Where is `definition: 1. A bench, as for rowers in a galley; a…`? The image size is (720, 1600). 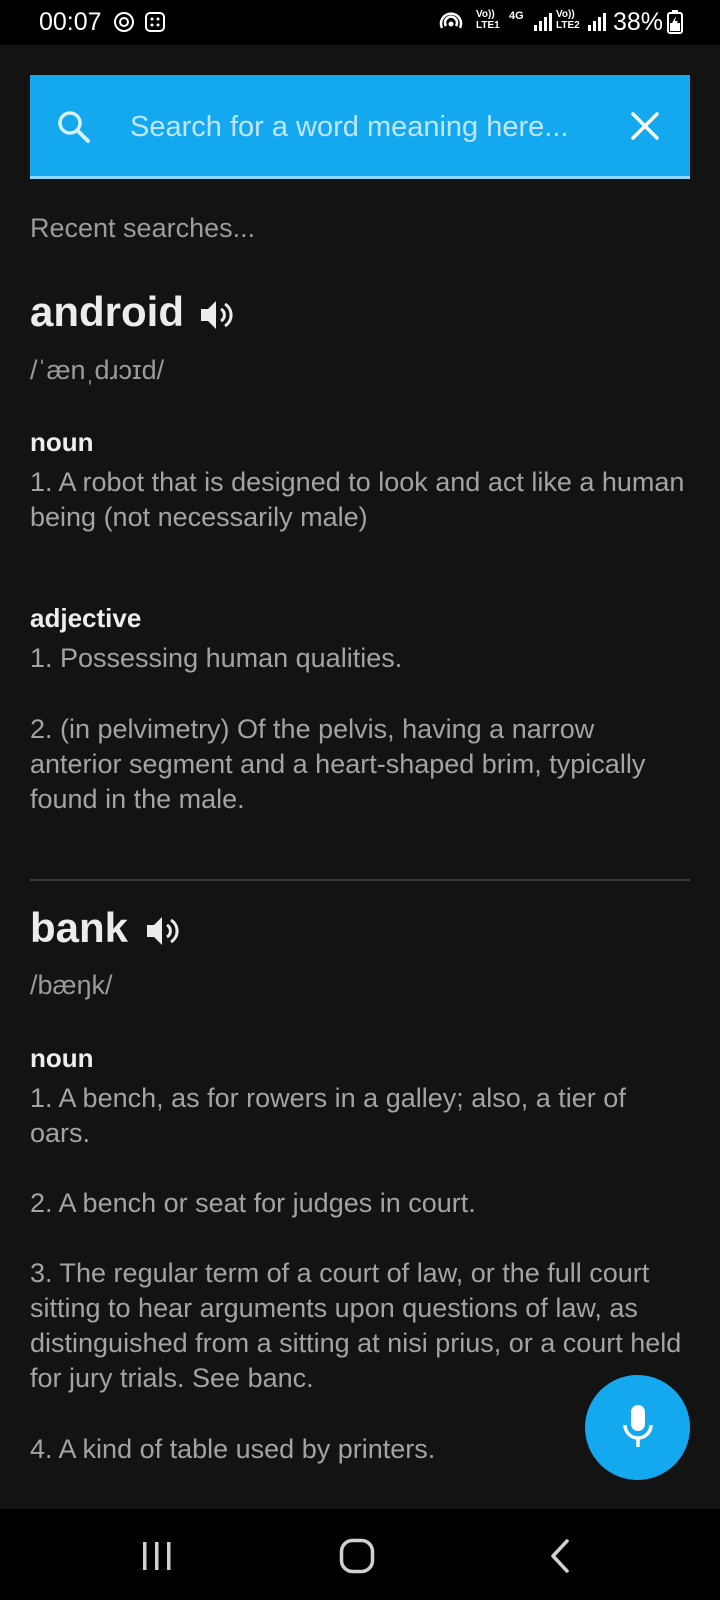 definition: 1. A bench, as for rowers in a galley; a… is located at coordinates (328, 1115).